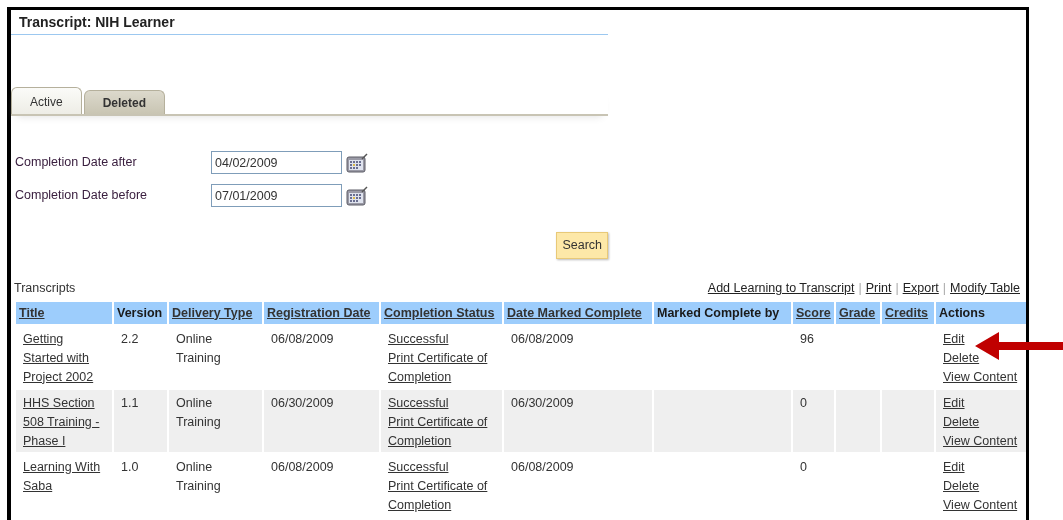  Describe the element at coordinates (64, 476) in the screenshot. I see `course-link: Learning With Saba` at that location.